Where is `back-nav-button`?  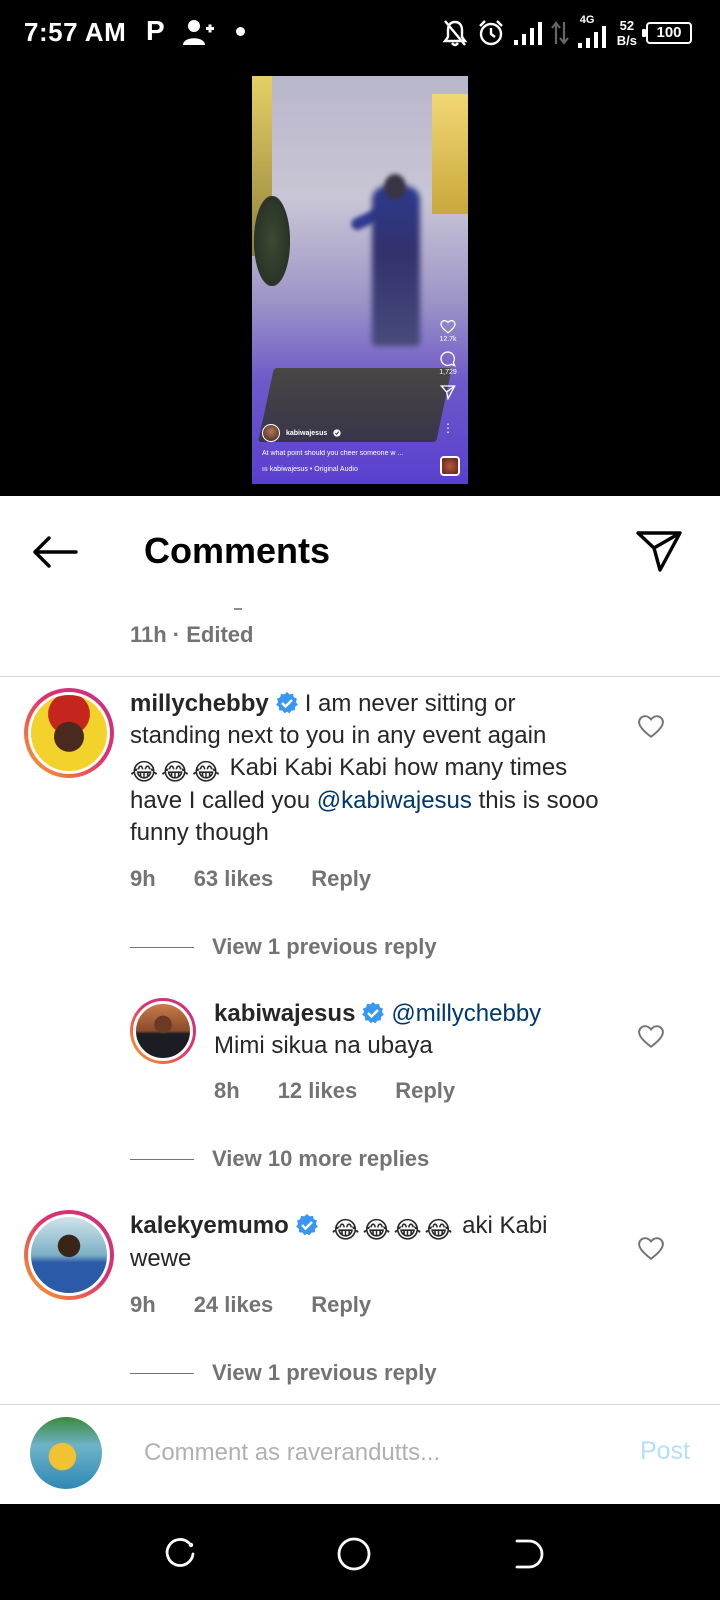
back-nav-button is located at coordinates (528, 1554).